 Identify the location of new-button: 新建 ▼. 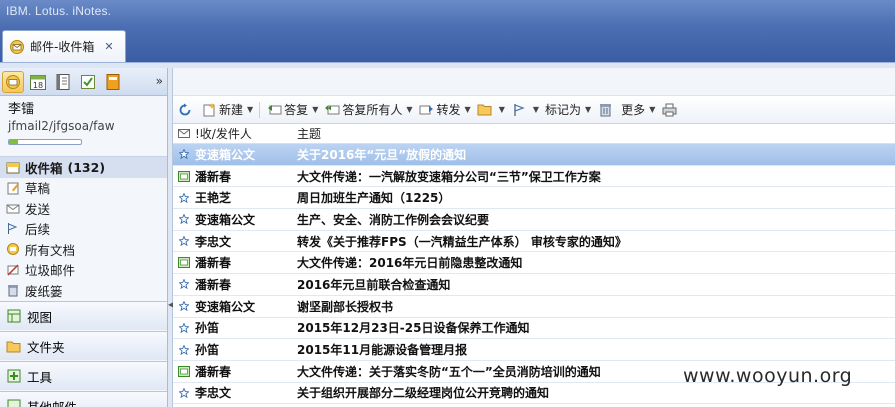
(227, 109).